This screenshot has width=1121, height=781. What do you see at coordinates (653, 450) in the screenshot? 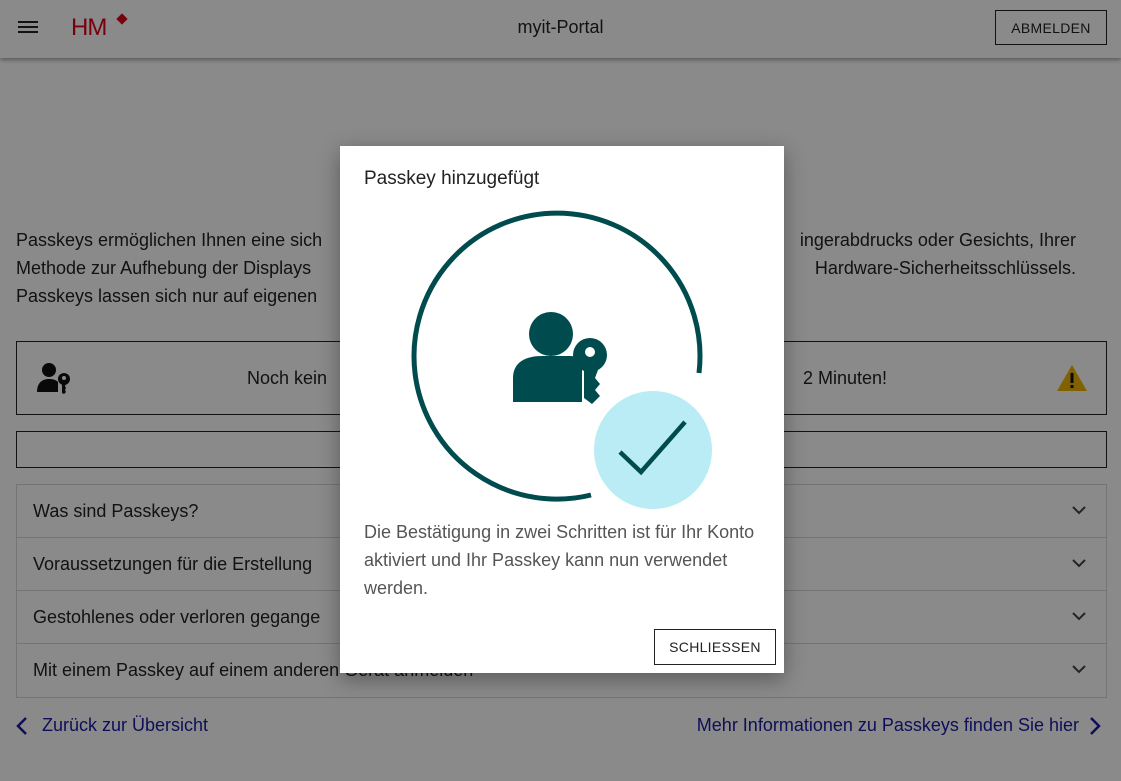
I see `check-badge` at bounding box center [653, 450].